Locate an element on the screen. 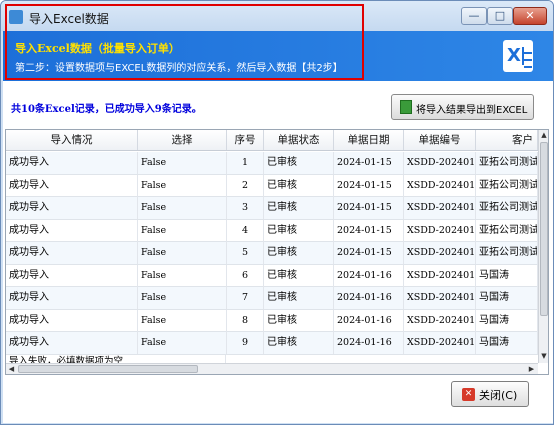 The image size is (554, 425). scroll-up-icon: ▲ is located at coordinates (543, 135).